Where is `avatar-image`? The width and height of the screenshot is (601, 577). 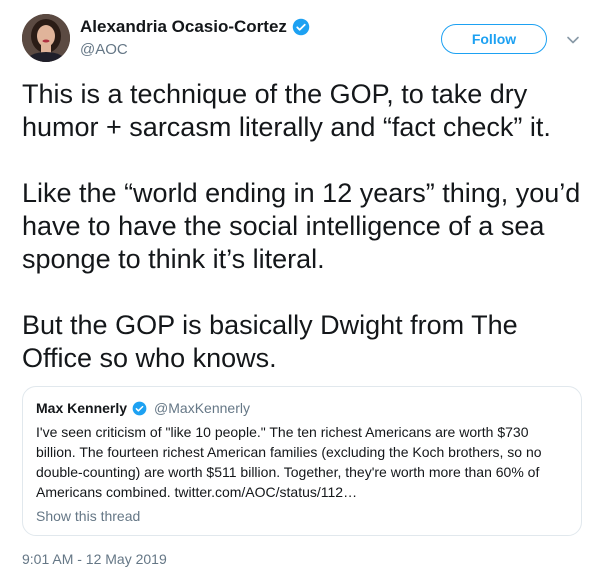
avatar-image is located at coordinates (46, 38).